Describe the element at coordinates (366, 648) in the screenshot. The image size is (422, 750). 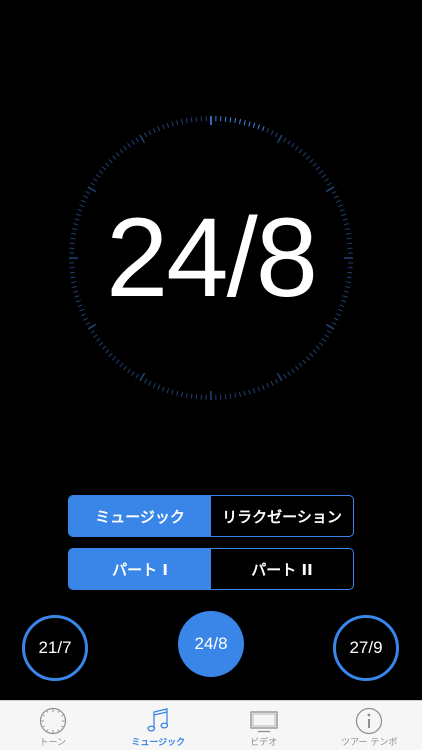
I see `next-date-button: 27/9` at that location.